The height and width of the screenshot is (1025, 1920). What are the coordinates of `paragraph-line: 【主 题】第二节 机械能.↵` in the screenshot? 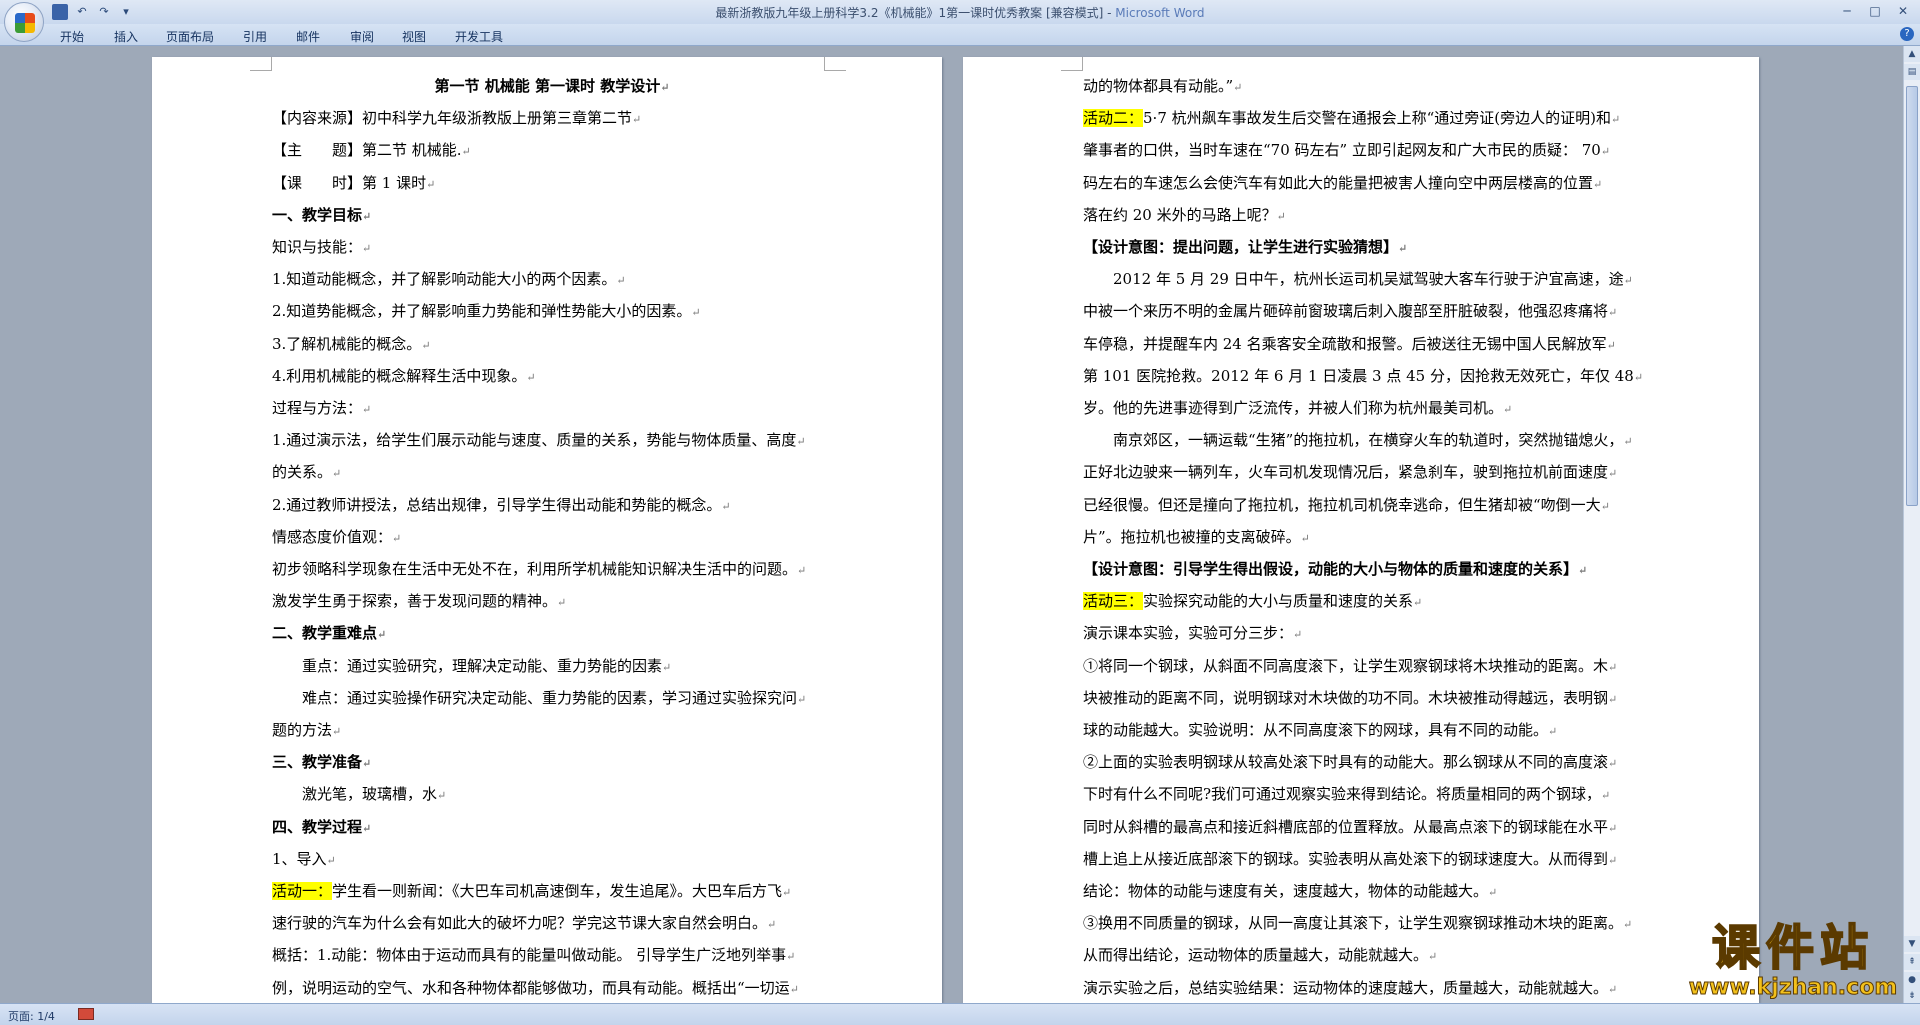 It's located at (552, 151).